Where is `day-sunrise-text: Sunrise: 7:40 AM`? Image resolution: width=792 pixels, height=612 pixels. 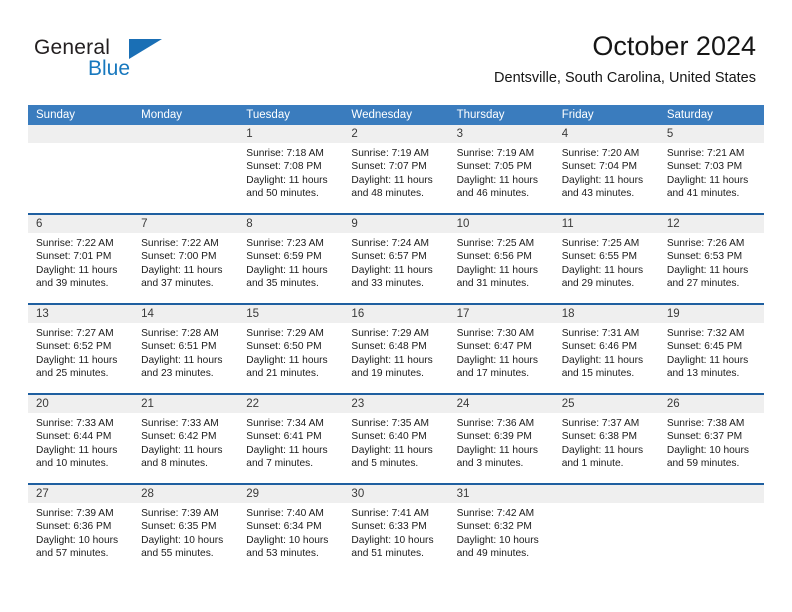
day-sunrise-text: Sunrise: 7:40 AM is located at coordinates (285, 513).